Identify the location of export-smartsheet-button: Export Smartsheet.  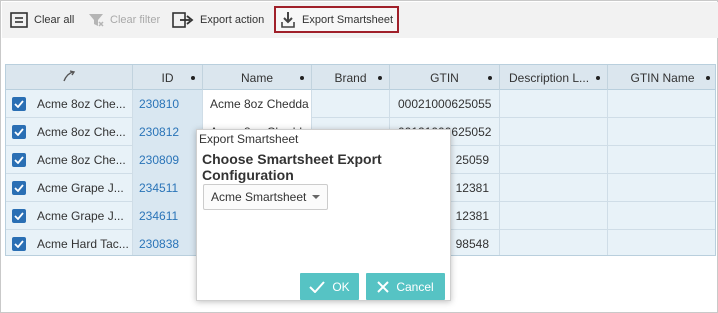
(337, 19).